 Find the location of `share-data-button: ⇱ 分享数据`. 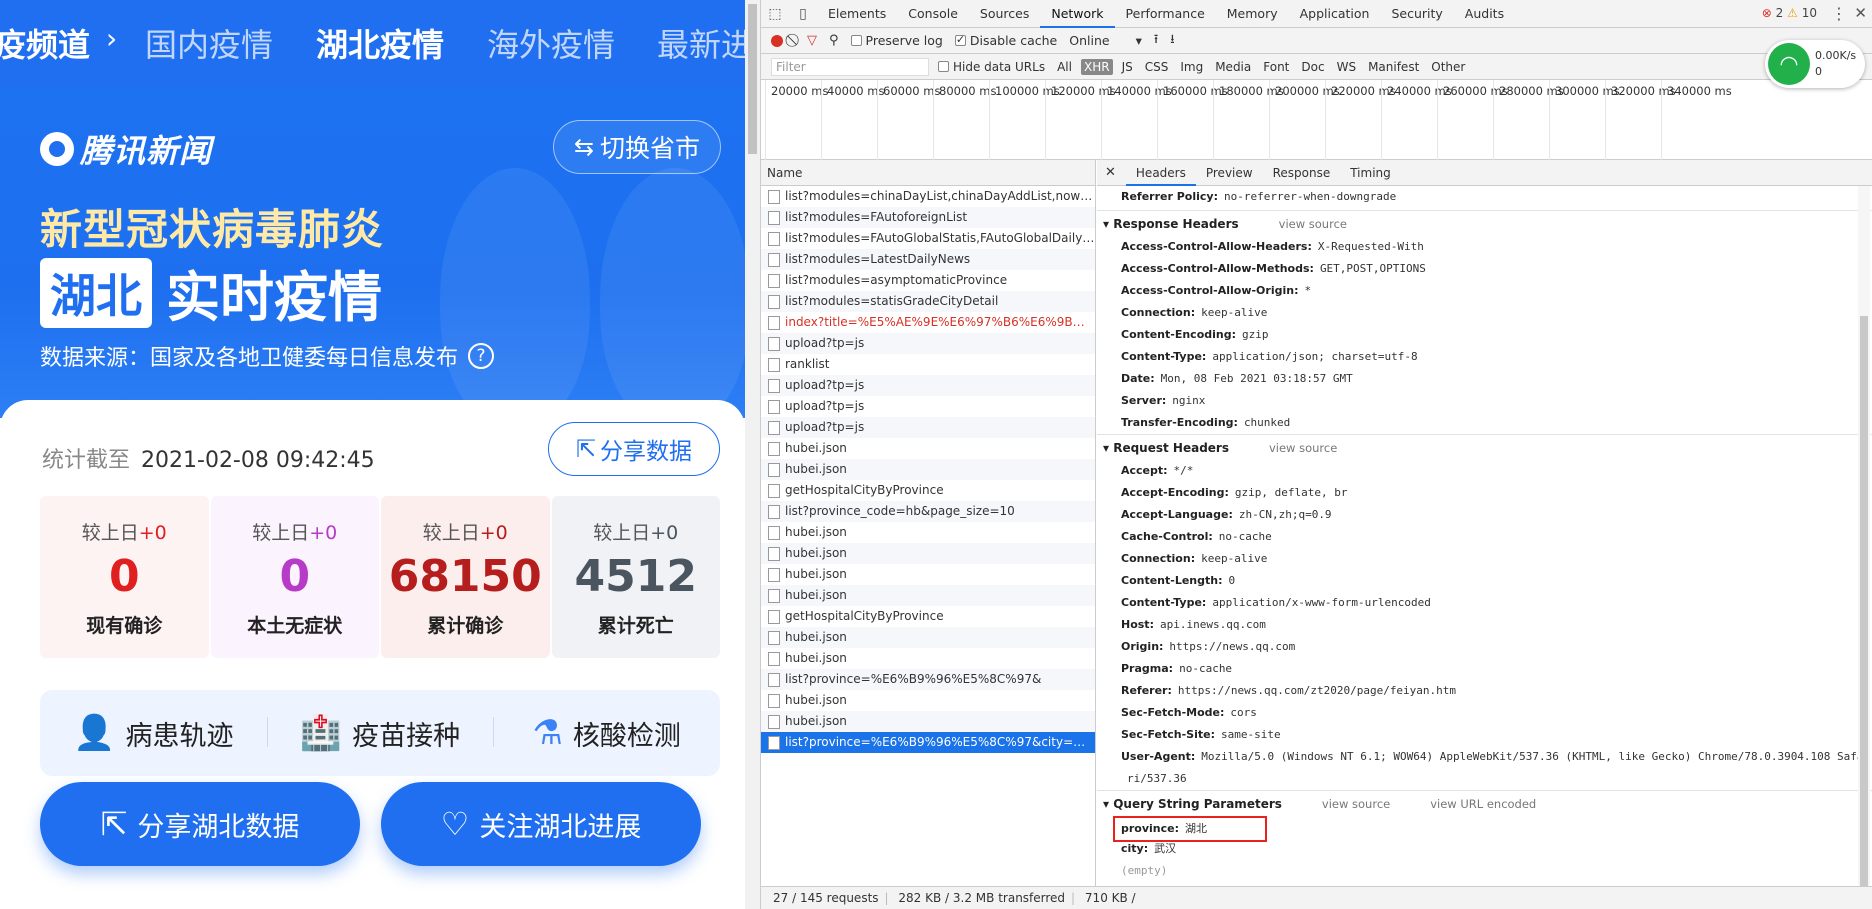

share-data-button: ⇱ 分享数据 is located at coordinates (634, 449).